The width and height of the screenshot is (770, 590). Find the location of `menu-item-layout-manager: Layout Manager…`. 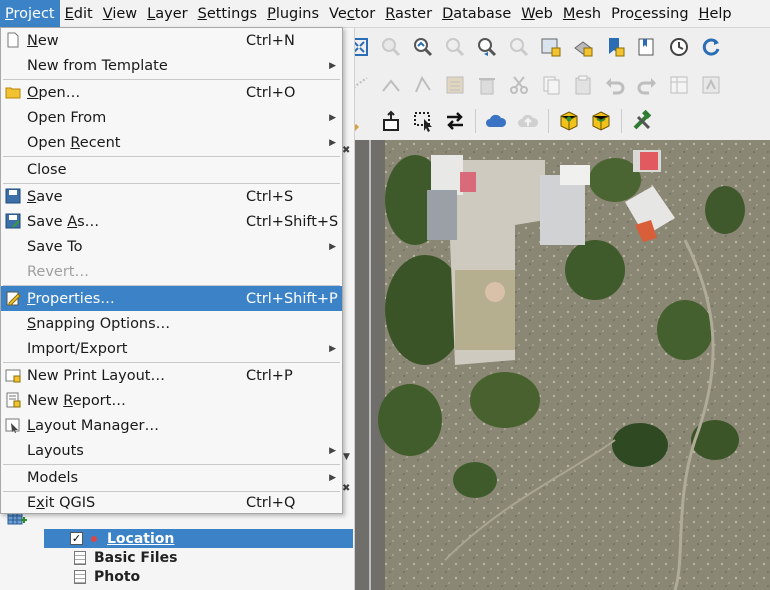

menu-item-layout-manager: Layout Manager… is located at coordinates (171, 425).